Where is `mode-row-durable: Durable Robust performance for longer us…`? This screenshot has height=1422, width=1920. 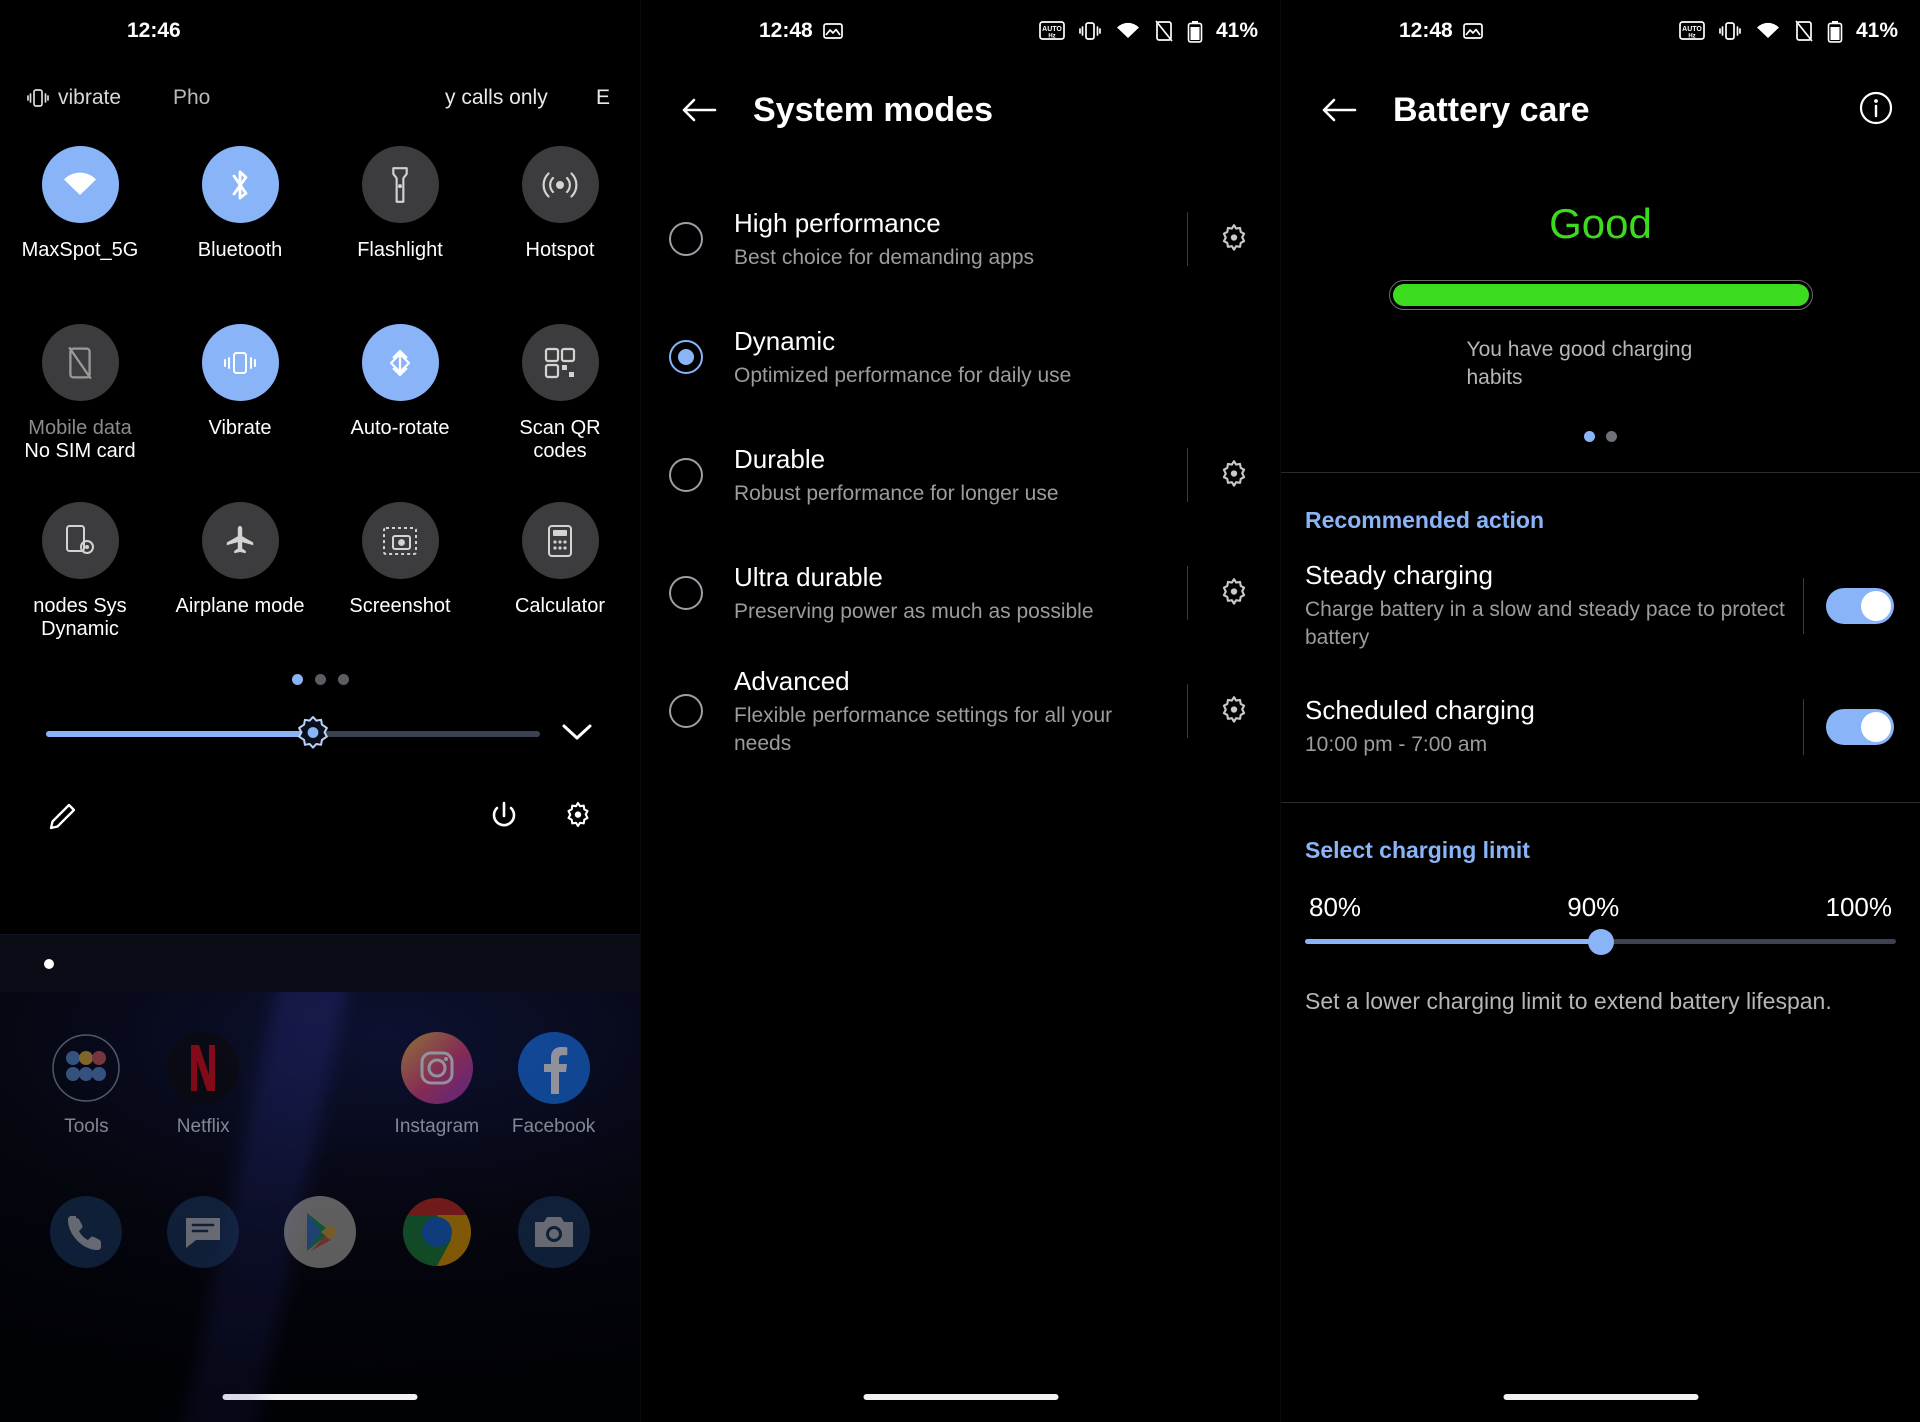 mode-row-durable: Durable Robust performance for longer us… is located at coordinates (960, 475).